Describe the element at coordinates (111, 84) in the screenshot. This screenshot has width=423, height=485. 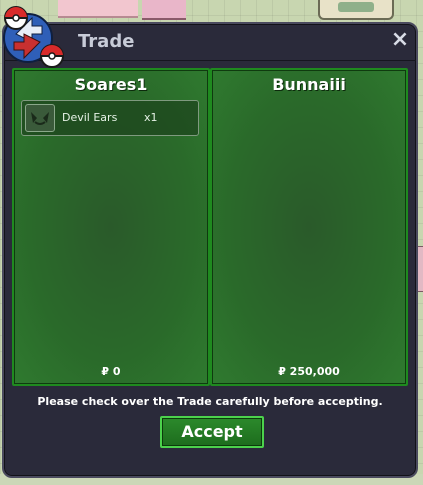
I see `player-name: Soares1` at that location.